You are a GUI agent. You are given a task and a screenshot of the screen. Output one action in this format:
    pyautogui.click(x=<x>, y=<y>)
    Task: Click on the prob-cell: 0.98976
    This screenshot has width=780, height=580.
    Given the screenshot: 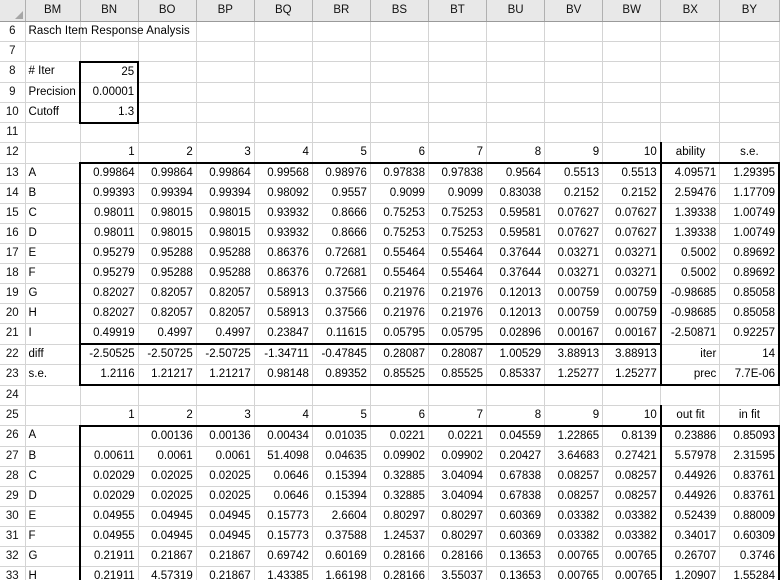 What is the action you would take?
    pyautogui.click(x=341, y=173)
    